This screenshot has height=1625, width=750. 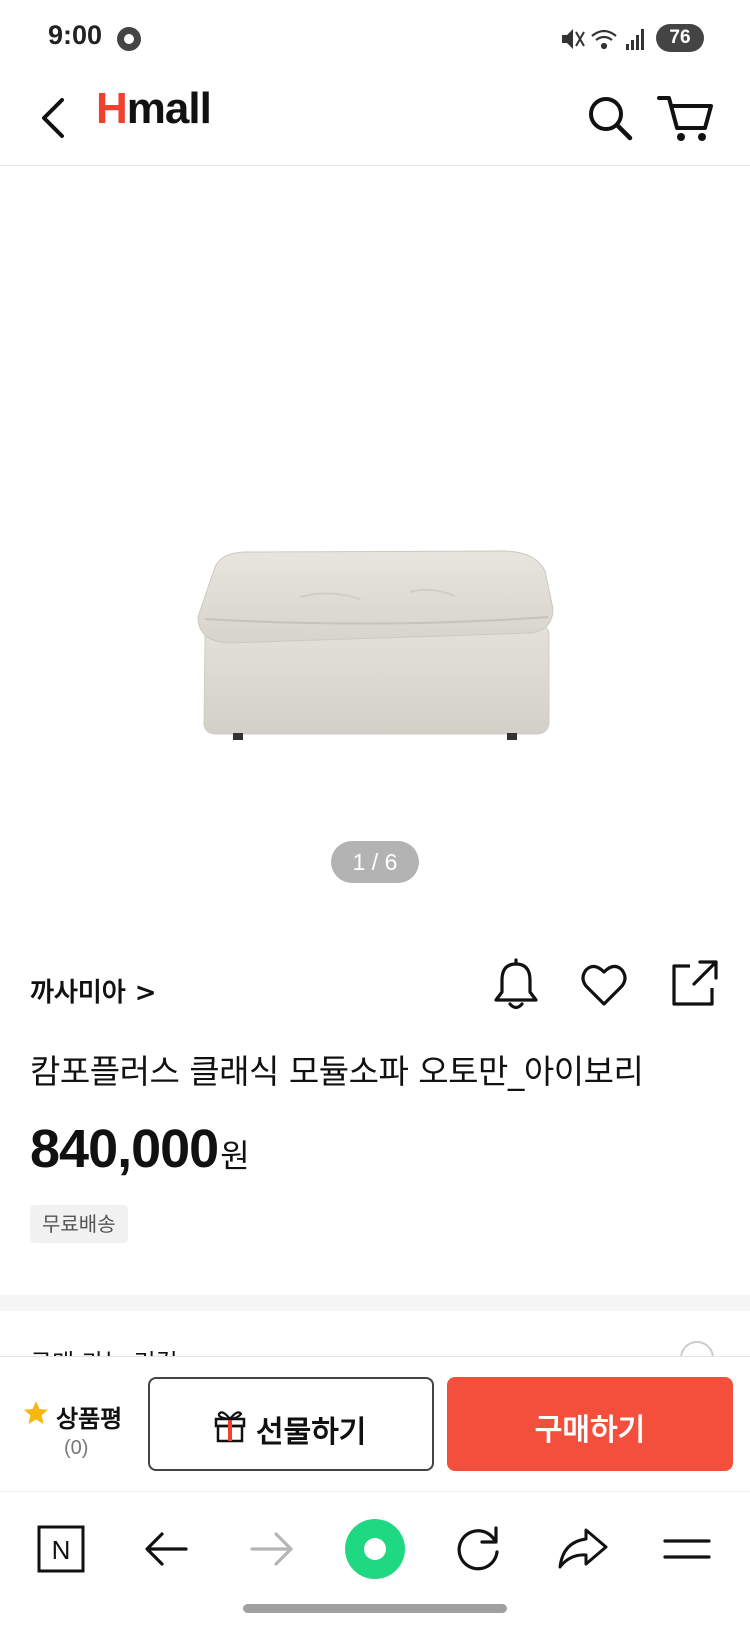 What do you see at coordinates (635, 39) in the screenshot?
I see `signal-icon` at bounding box center [635, 39].